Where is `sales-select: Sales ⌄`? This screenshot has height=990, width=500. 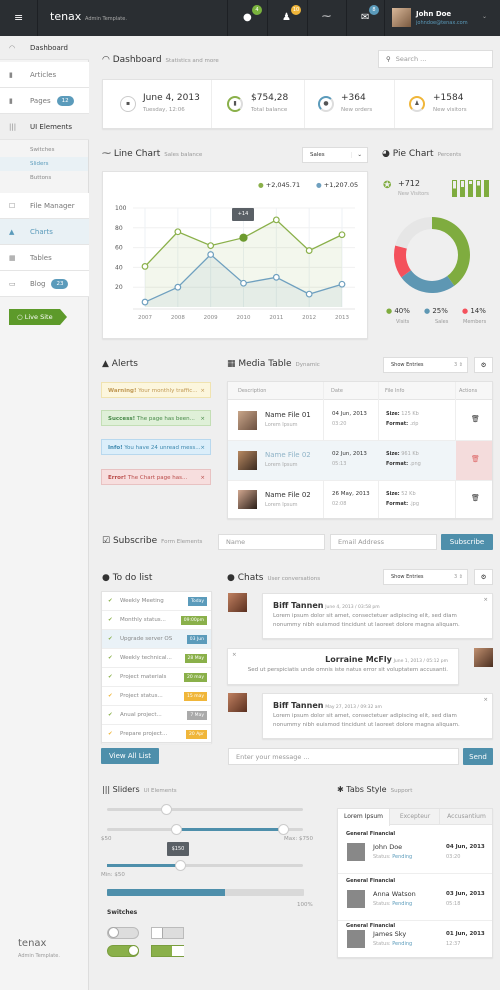 sales-select: Sales ⌄ is located at coordinates (335, 155).